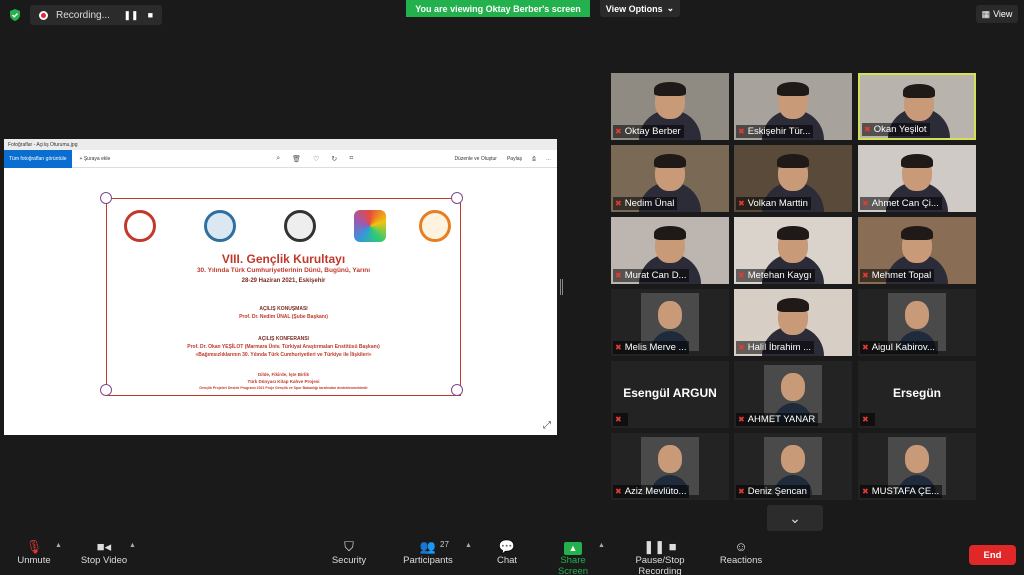  I want to click on delete-icon: 🗑, so click(296, 159).